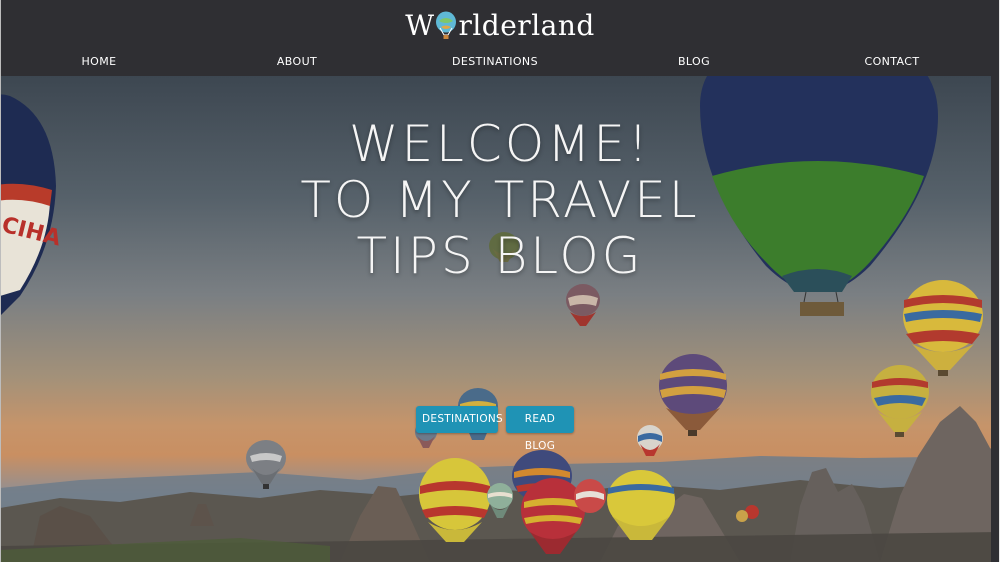 Image resolution: width=1000 pixels, height=562 pixels. I want to click on nav-about-link: ABOUT, so click(297, 62).